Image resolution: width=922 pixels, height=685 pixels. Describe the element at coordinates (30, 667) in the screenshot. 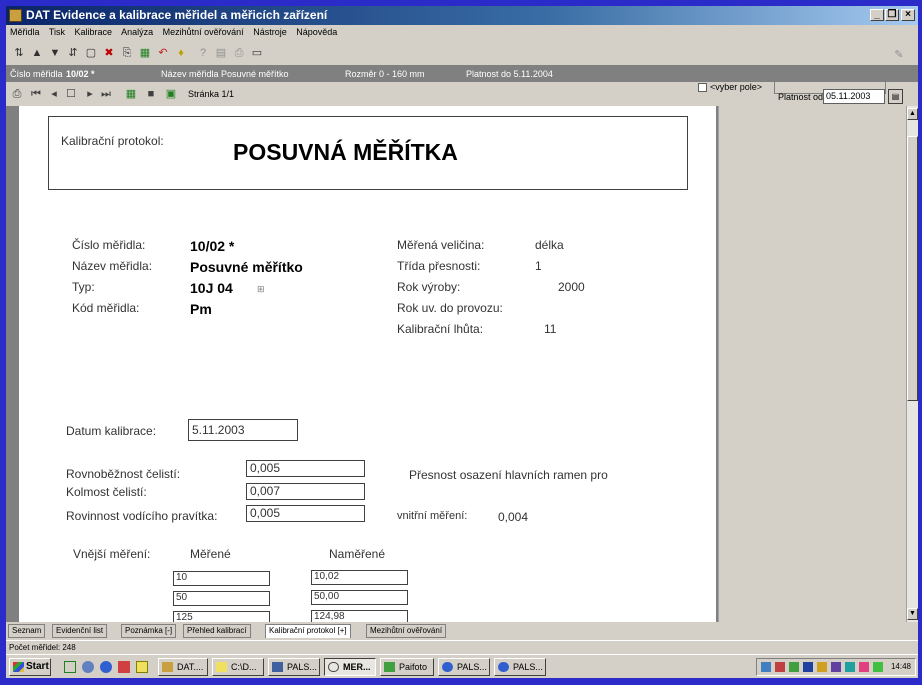

I see `start-button: Start` at that location.